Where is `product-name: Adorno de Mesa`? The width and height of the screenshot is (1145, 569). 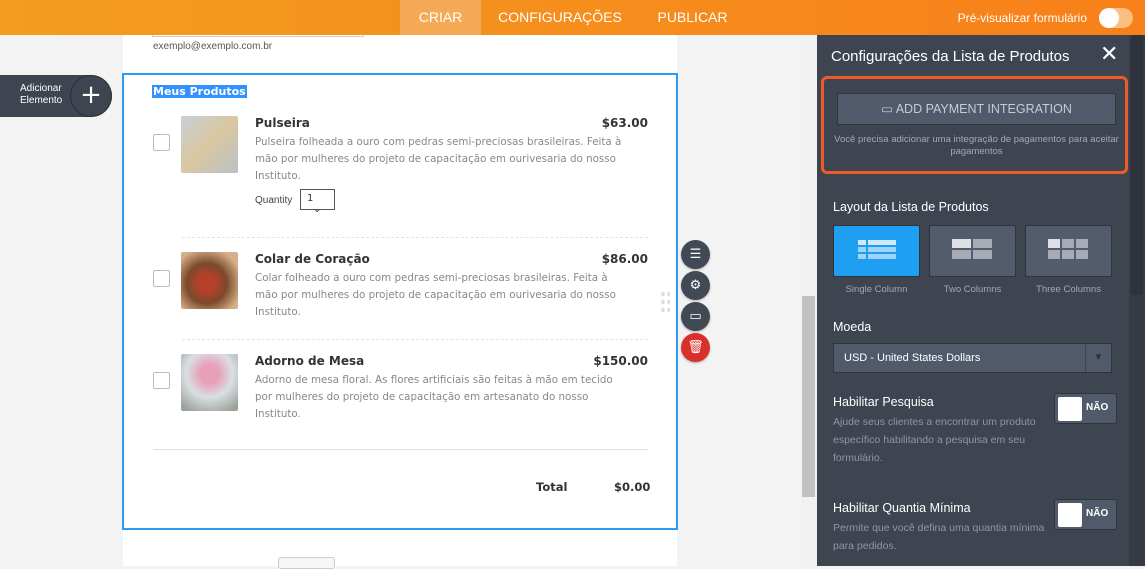
product-name: Adorno de Mesa is located at coordinates (310, 361).